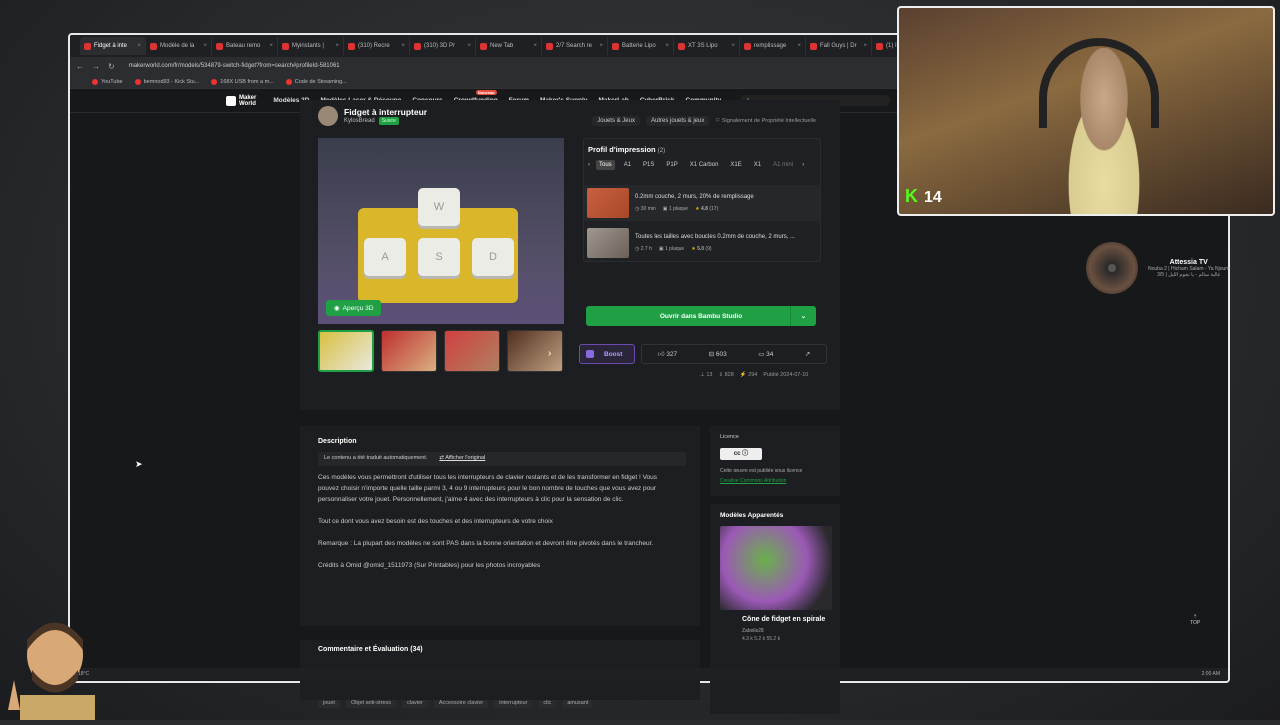  Describe the element at coordinates (354, 308) in the screenshot. I see `preview-3d-button: ◉ Aperçu 3D` at that location.